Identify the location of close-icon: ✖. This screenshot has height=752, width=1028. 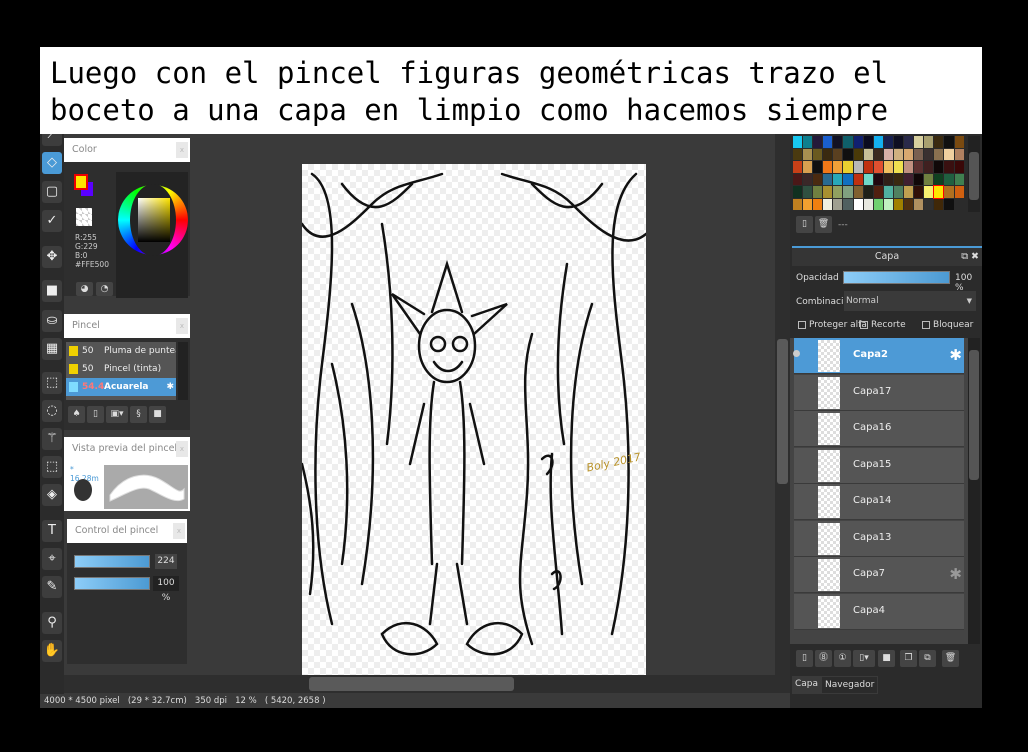
(975, 257).